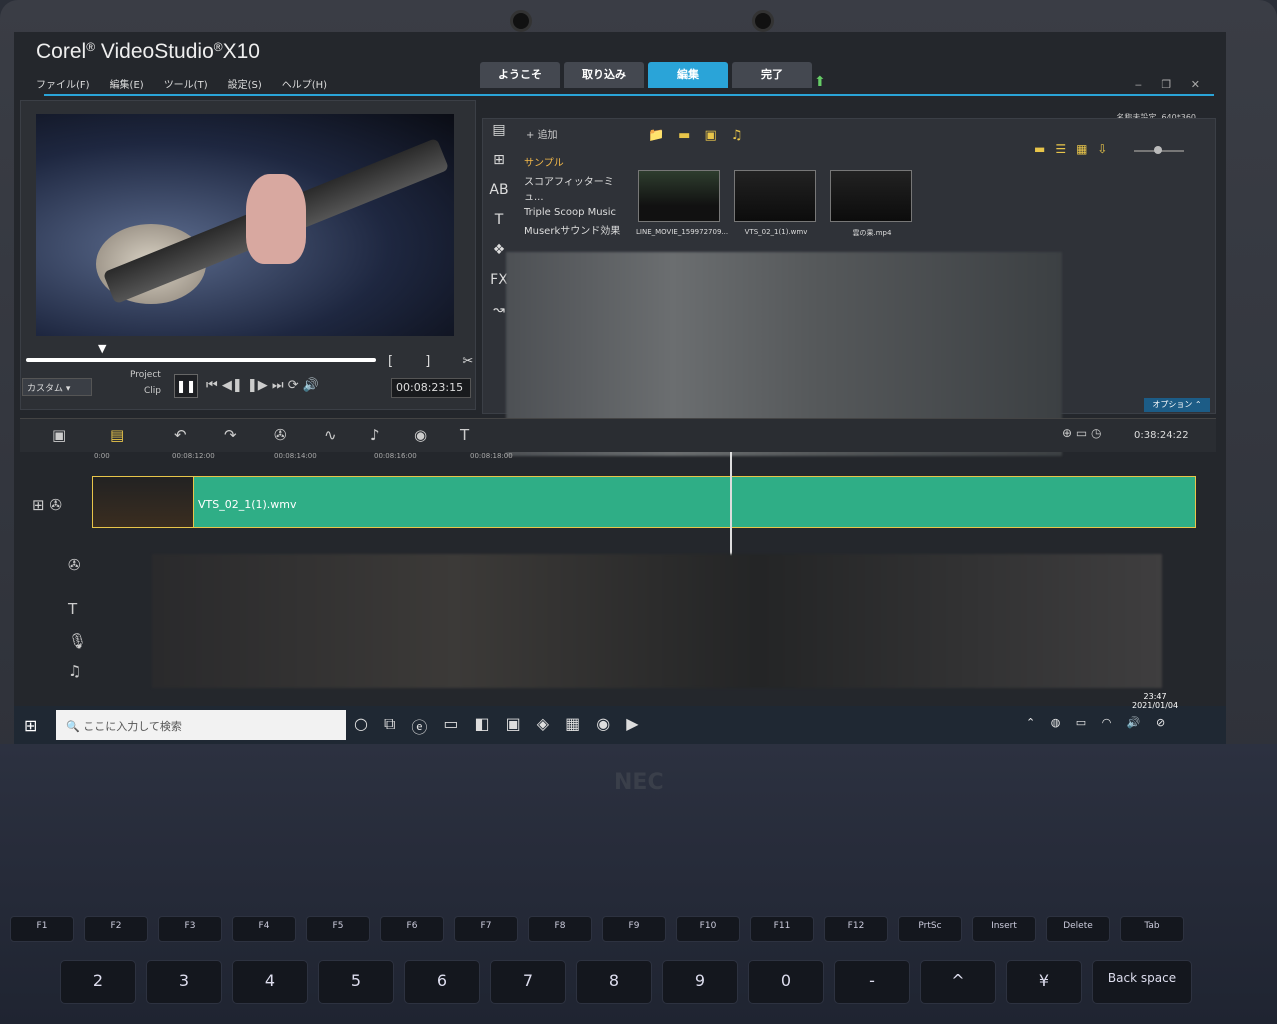  Describe the element at coordinates (486, 929) in the screenshot. I see `key: F7` at that location.